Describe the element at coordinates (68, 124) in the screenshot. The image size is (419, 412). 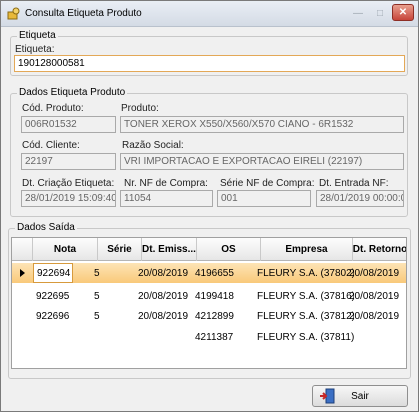
I see `cod-produto-field: 006R01532` at that location.